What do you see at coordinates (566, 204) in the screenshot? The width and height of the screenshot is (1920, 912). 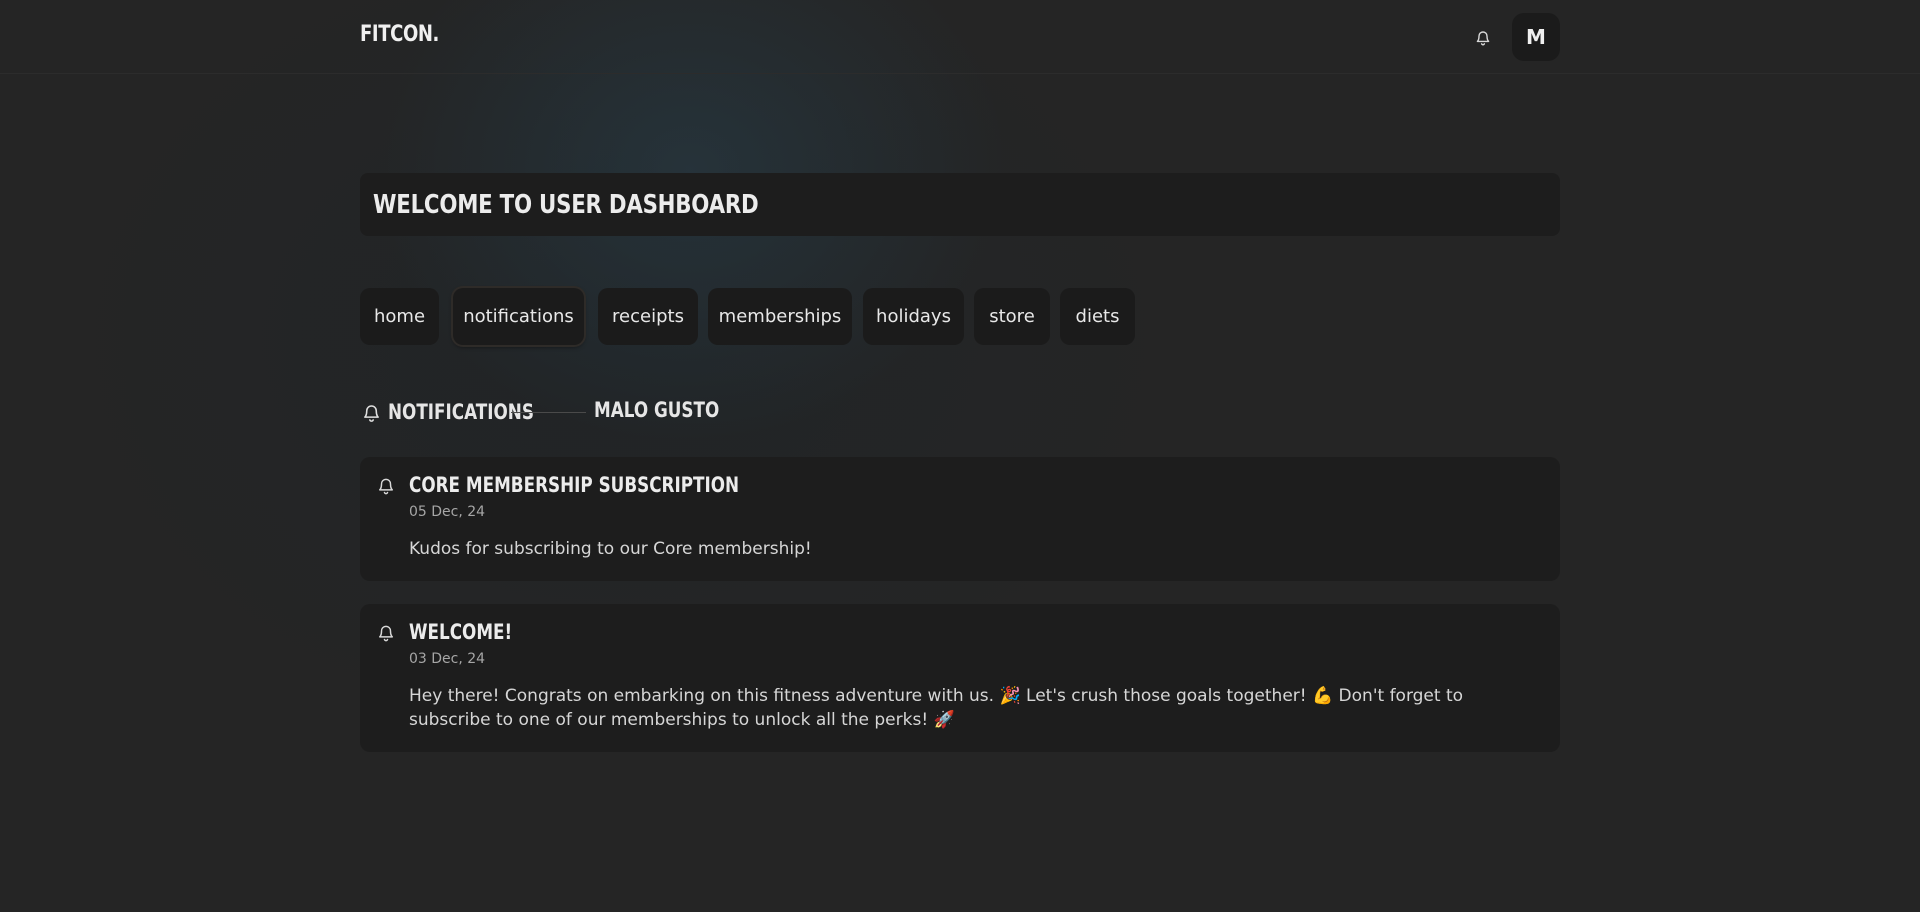 I see `page-title: WELCOME TO USER DASHBOARD` at bounding box center [566, 204].